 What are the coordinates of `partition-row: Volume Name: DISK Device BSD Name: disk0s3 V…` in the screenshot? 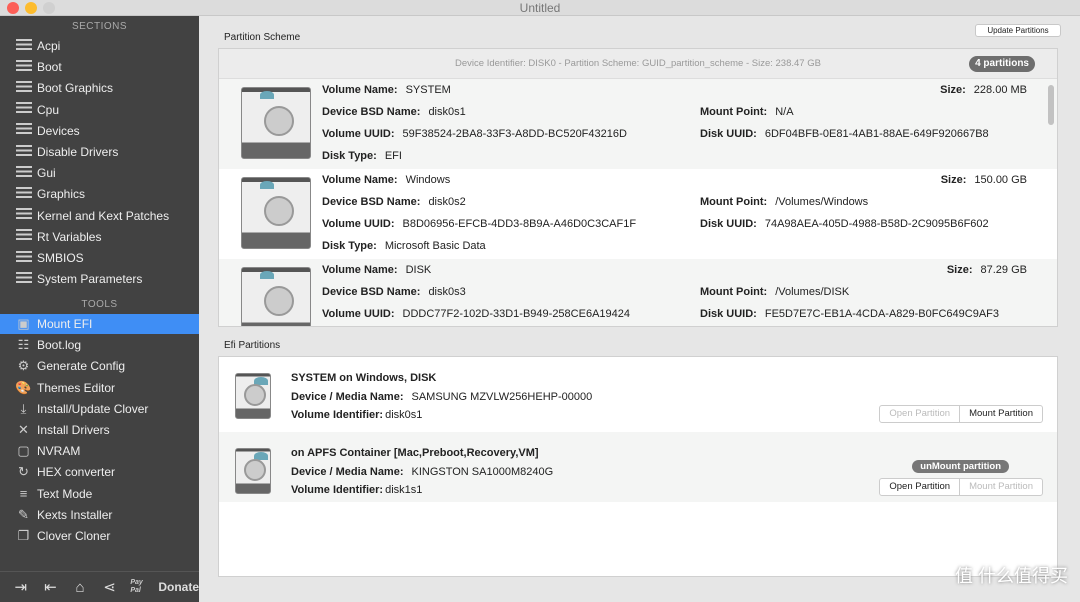 It's located at (638, 292).